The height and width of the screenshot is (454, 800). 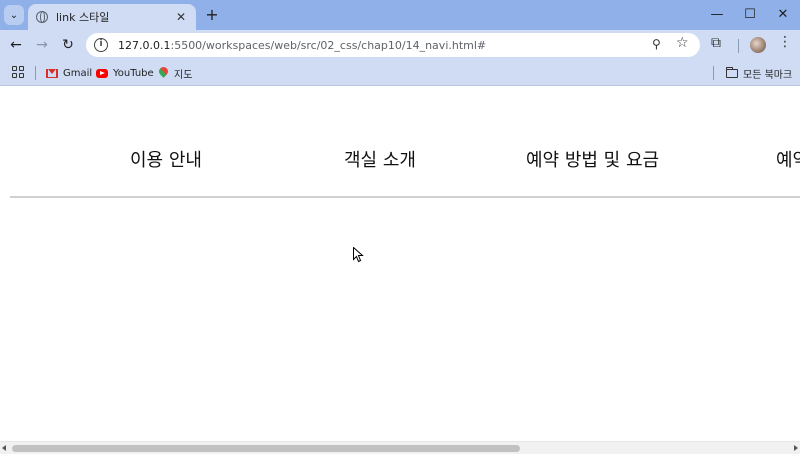 I want to click on bookmark-label: 모든 북마크, so click(x=768, y=75).